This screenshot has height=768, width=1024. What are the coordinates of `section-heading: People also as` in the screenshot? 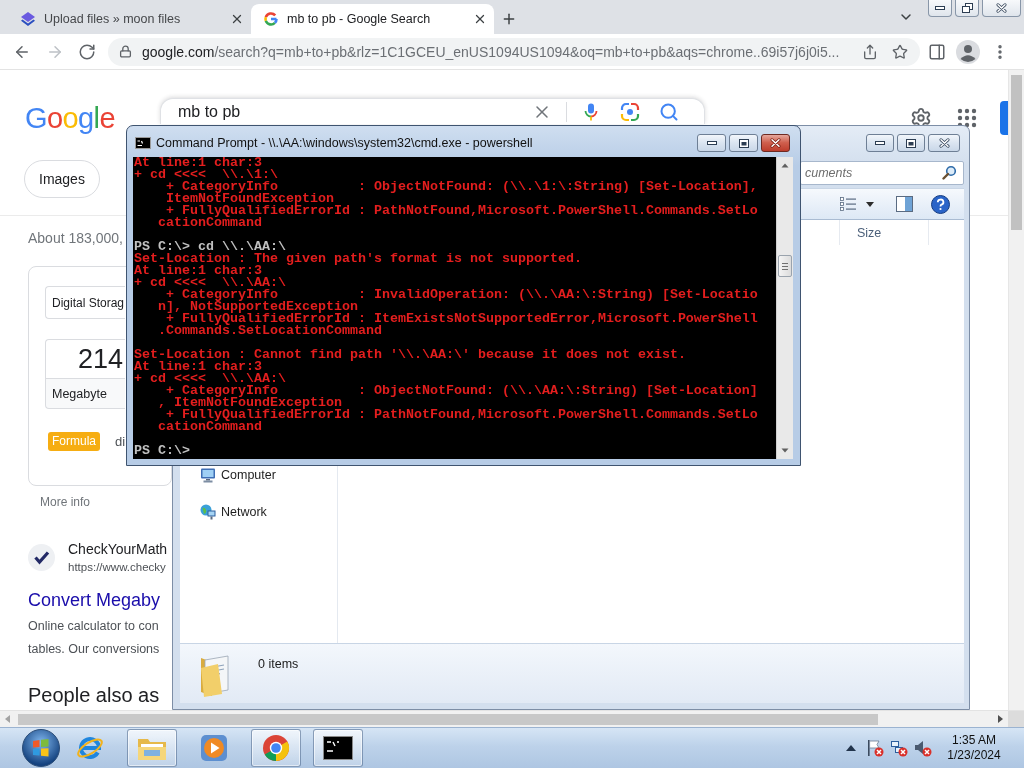 It's located at (94, 695).